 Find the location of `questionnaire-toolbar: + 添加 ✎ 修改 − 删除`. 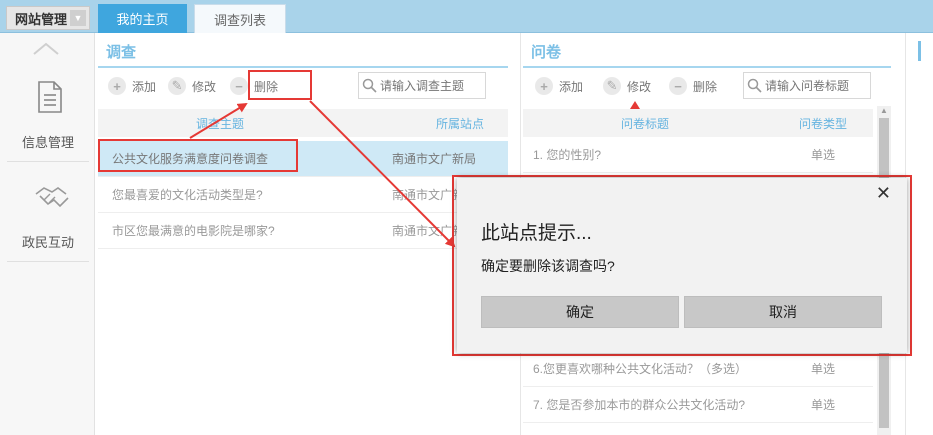

questionnaire-toolbar: + 添加 ✎ 修改 − 删除 is located at coordinates (632, 86).